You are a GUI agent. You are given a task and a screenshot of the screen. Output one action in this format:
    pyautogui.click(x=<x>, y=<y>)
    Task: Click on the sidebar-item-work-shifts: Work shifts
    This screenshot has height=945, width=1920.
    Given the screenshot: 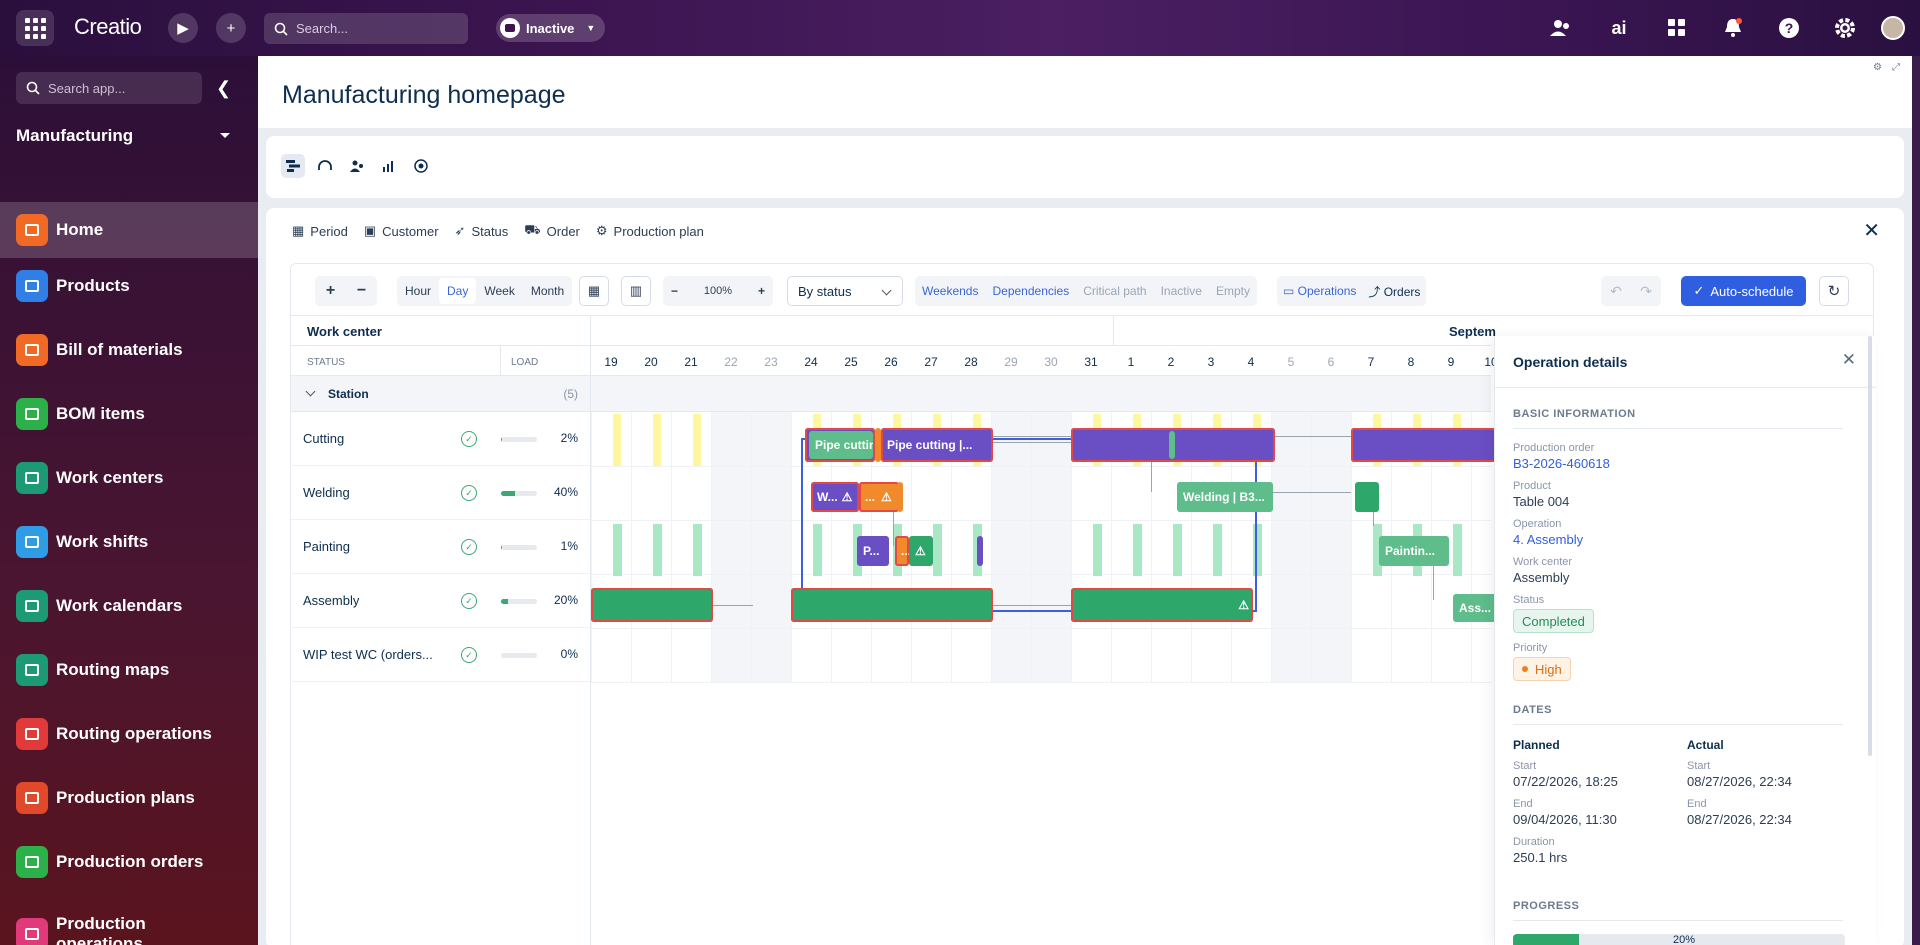 What is the action you would take?
    pyautogui.click(x=129, y=542)
    